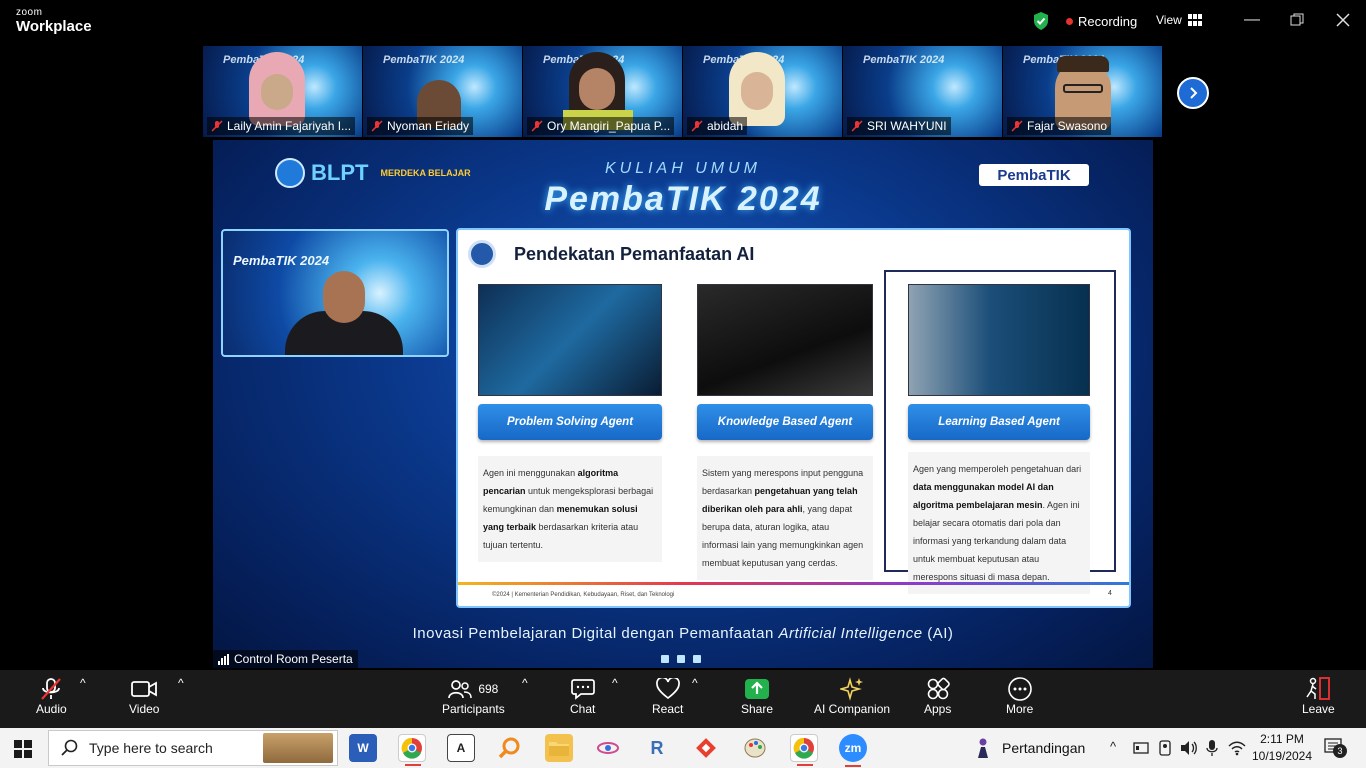  What do you see at coordinates (488, 689) in the screenshot?
I see `participants-count: 698` at bounding box center [488, 689].